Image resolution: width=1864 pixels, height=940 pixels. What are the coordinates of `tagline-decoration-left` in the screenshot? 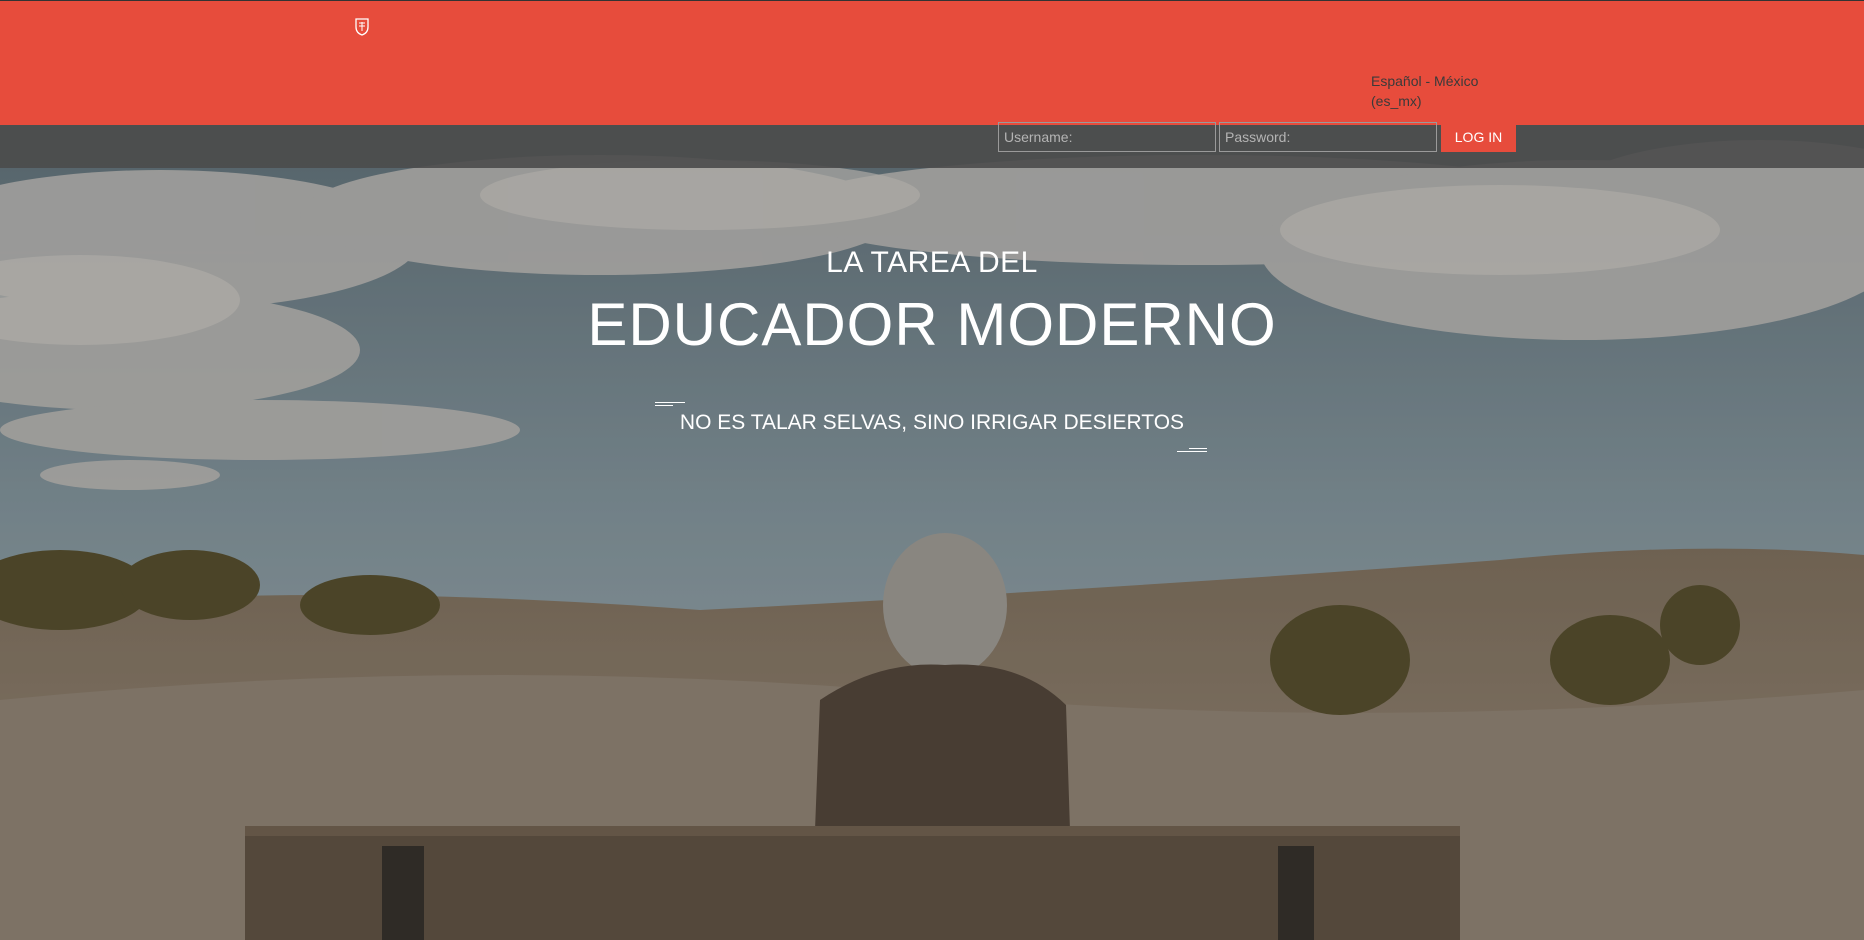 It's located at (670, 402).